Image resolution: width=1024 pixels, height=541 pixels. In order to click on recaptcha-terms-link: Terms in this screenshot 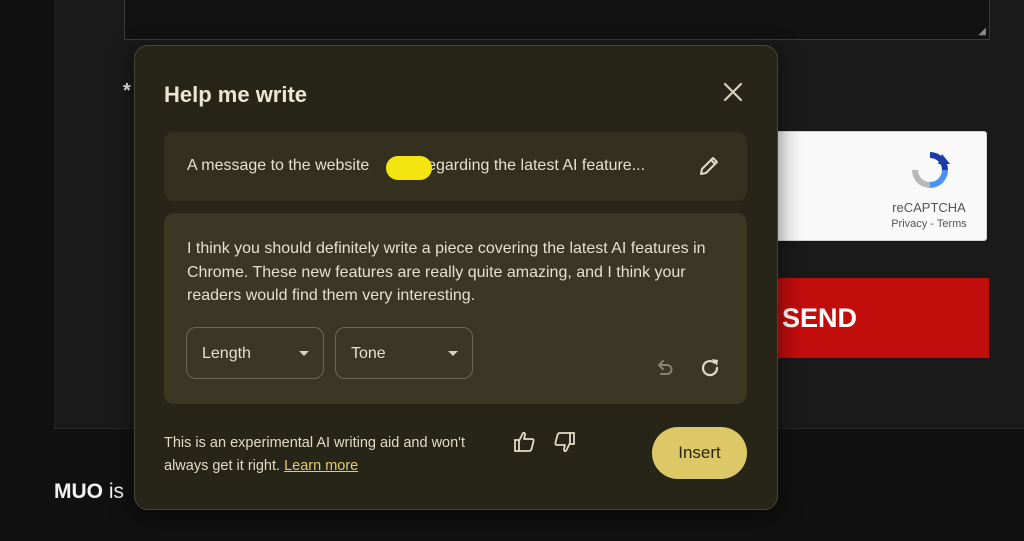, I will do `click(952, 224)`.